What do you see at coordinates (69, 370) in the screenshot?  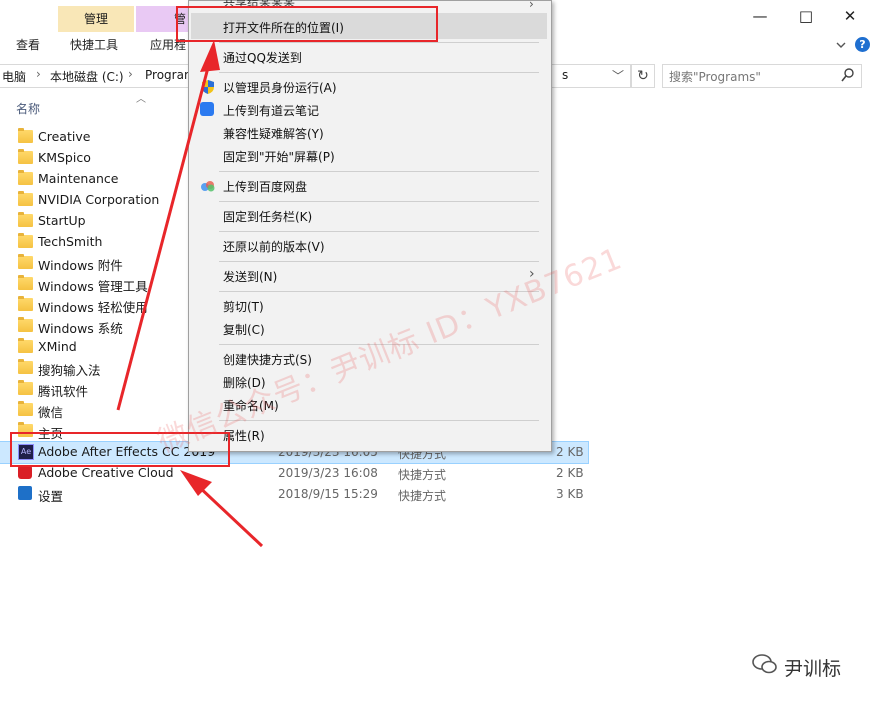 I see `item-name: 搜狗输入法` at bounding box center [69, 370].